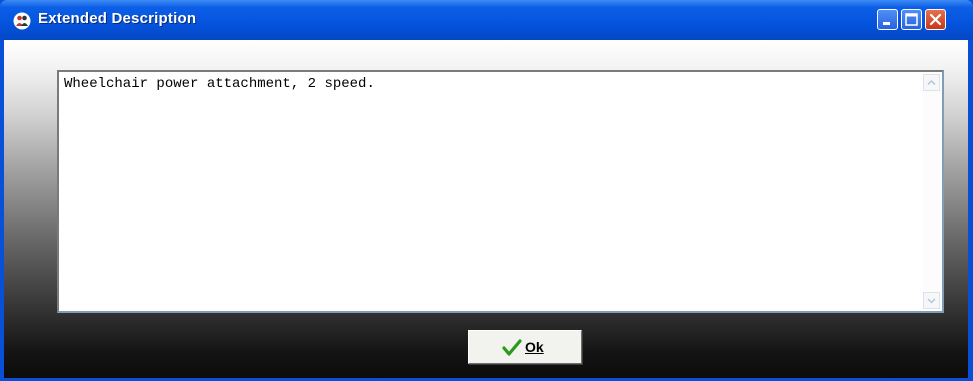  I want to click on minimize-button, so click(887, 19).